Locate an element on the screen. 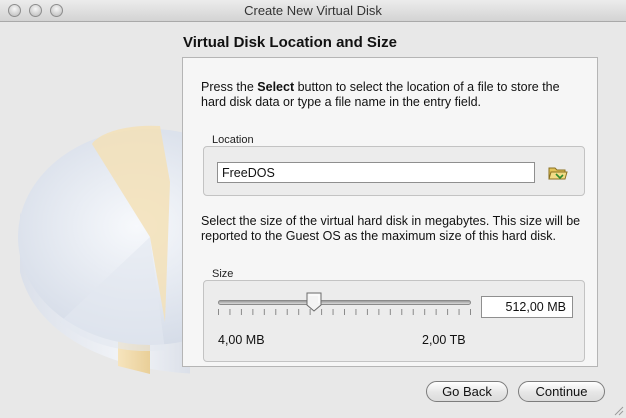  continue-button: Continue is located at coordinates (561, 391).